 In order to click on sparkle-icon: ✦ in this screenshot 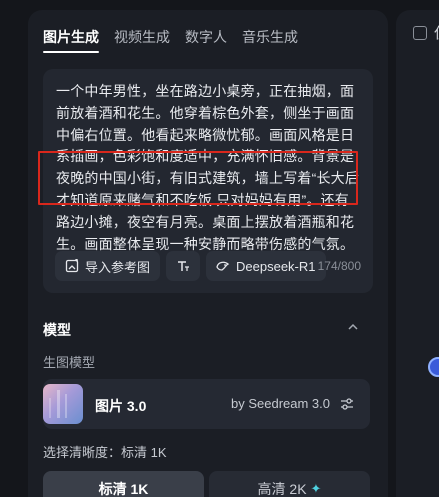, I will do `click(316, 488)`.